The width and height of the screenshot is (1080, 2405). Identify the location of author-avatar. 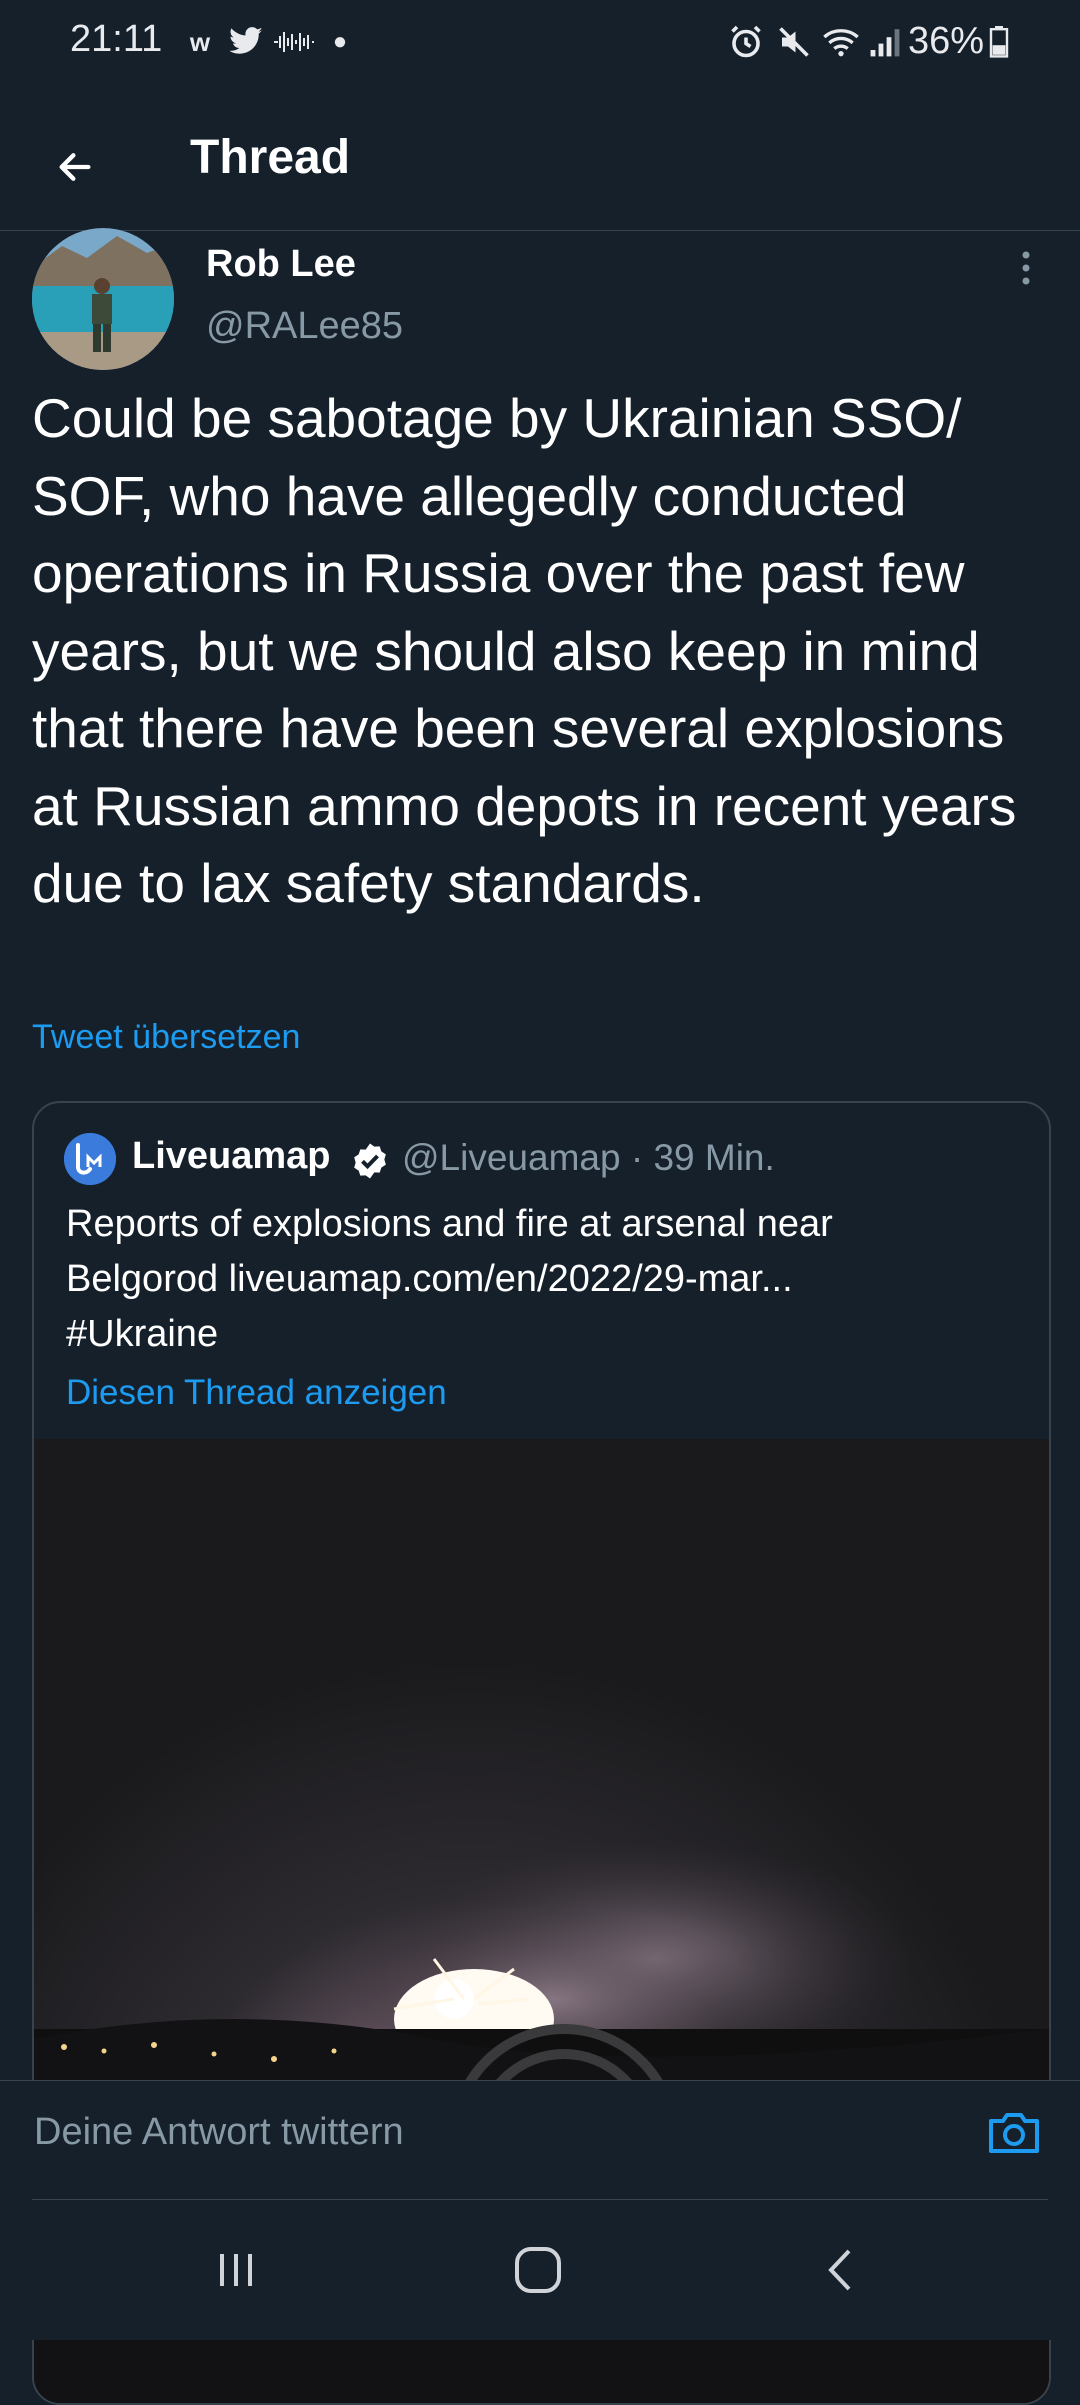
(103, 299).